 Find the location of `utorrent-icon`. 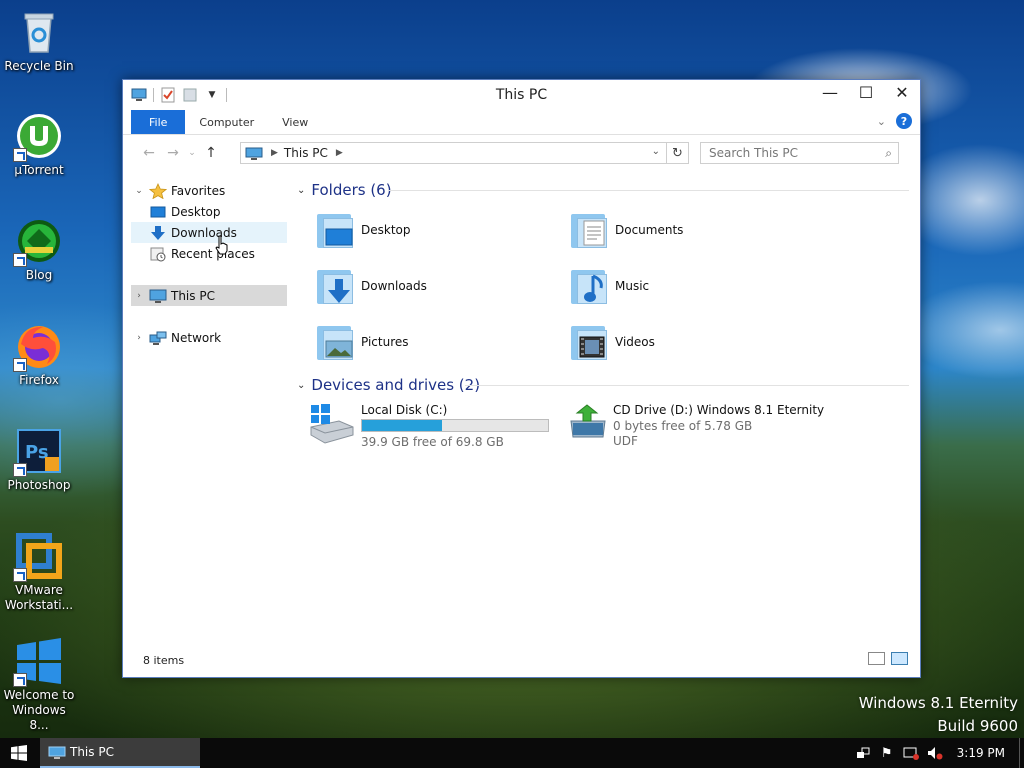

utorrent-icon is located at coordinates (38, 137).